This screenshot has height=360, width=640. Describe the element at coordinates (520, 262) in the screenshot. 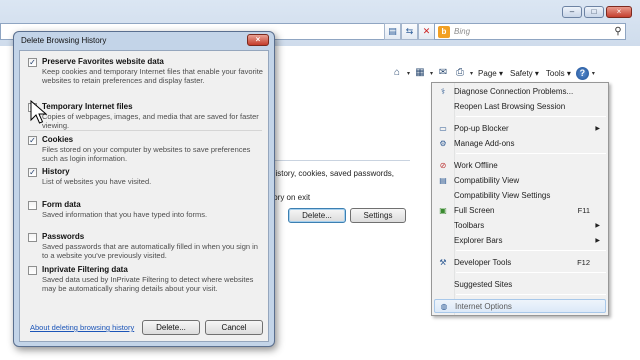

I see `menu-item-developer-tools: ⚒ Developer Tools F12` at that location.